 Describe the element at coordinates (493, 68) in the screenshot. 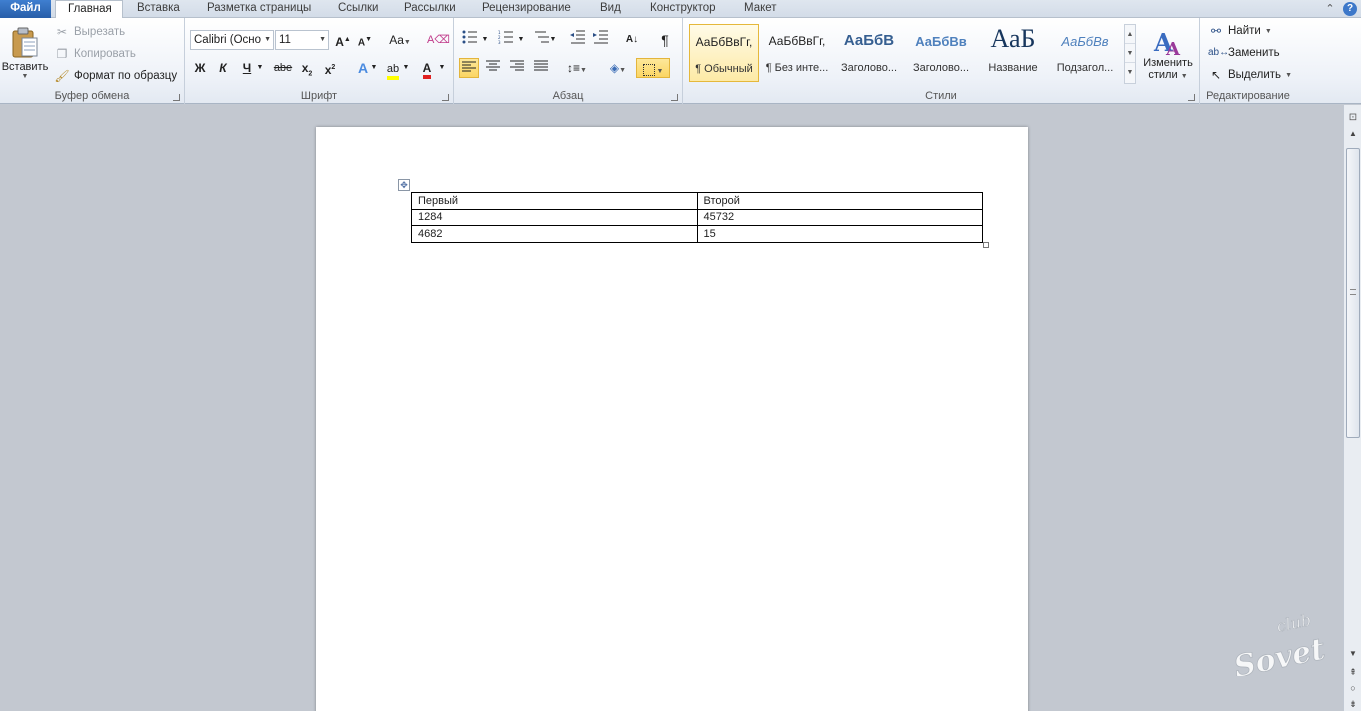

I see `align-center-button` at that location.